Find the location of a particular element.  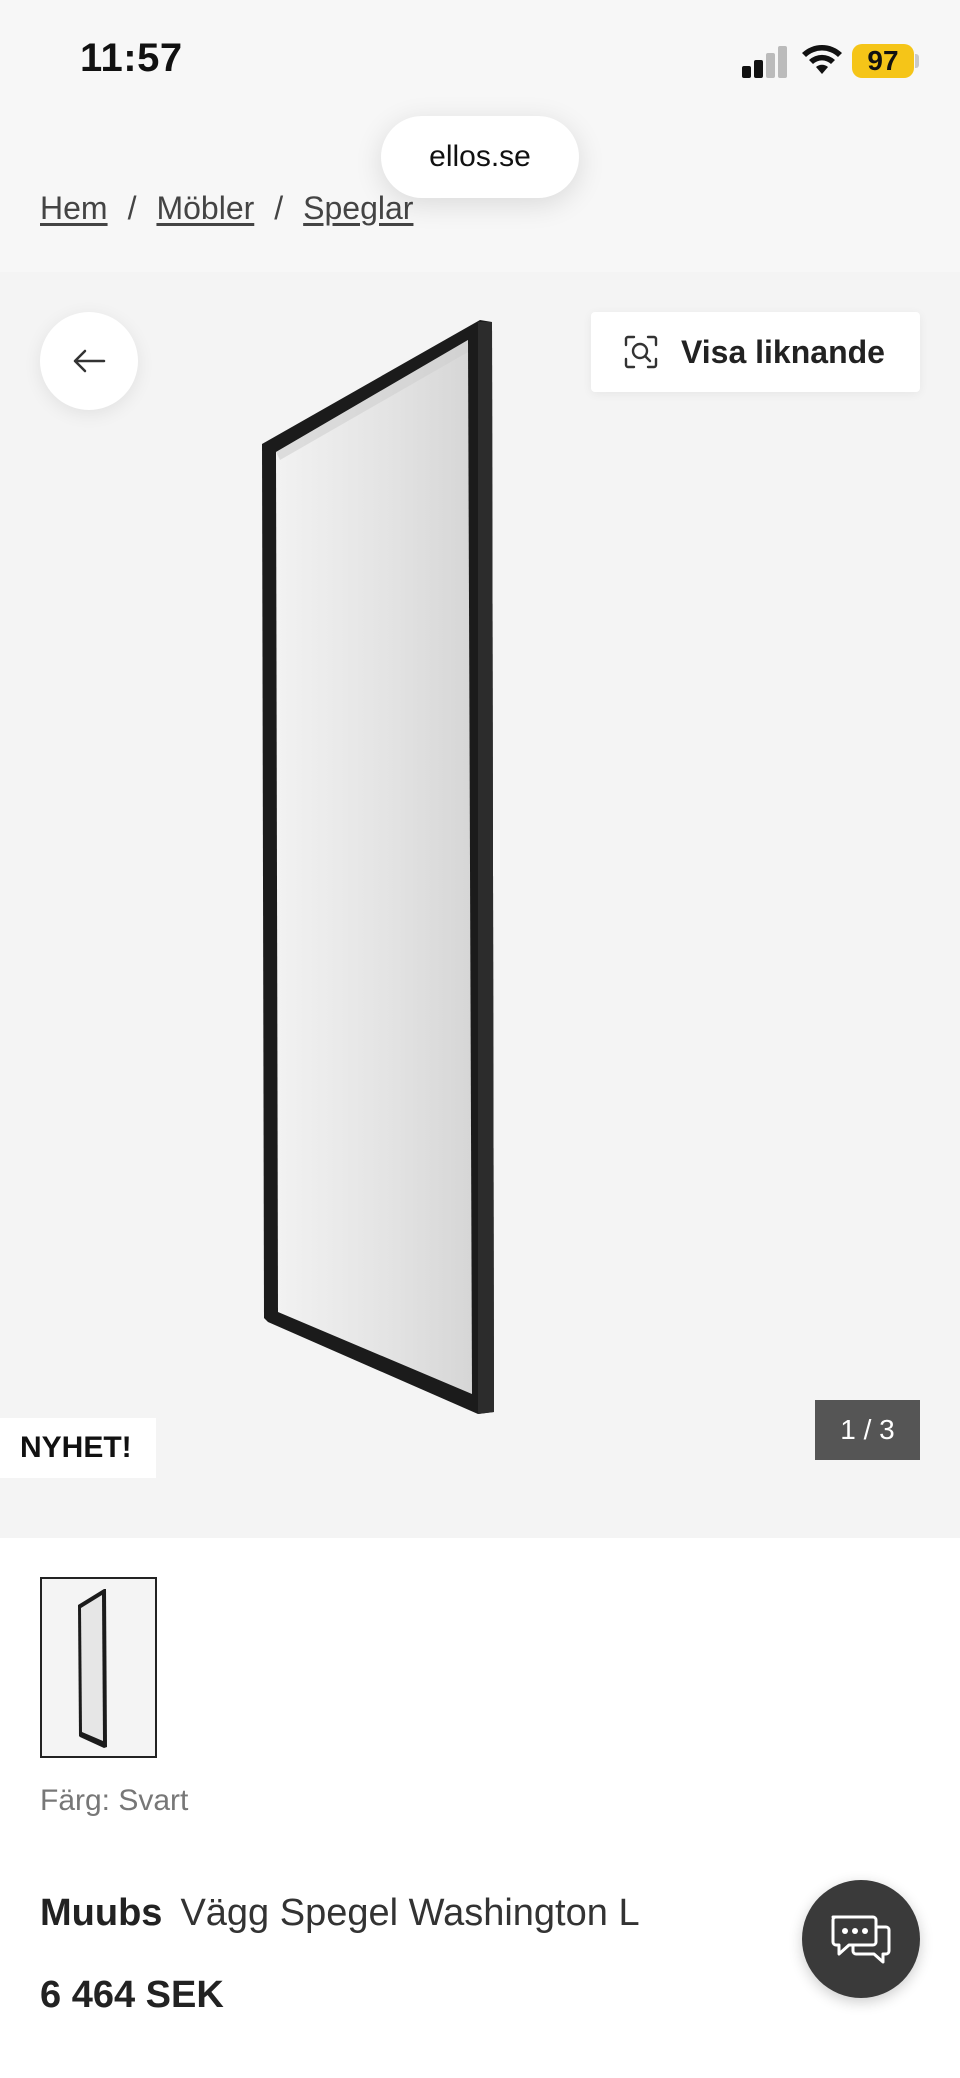

status-bar: 11:57 97 is located at coordinates (480, 60).